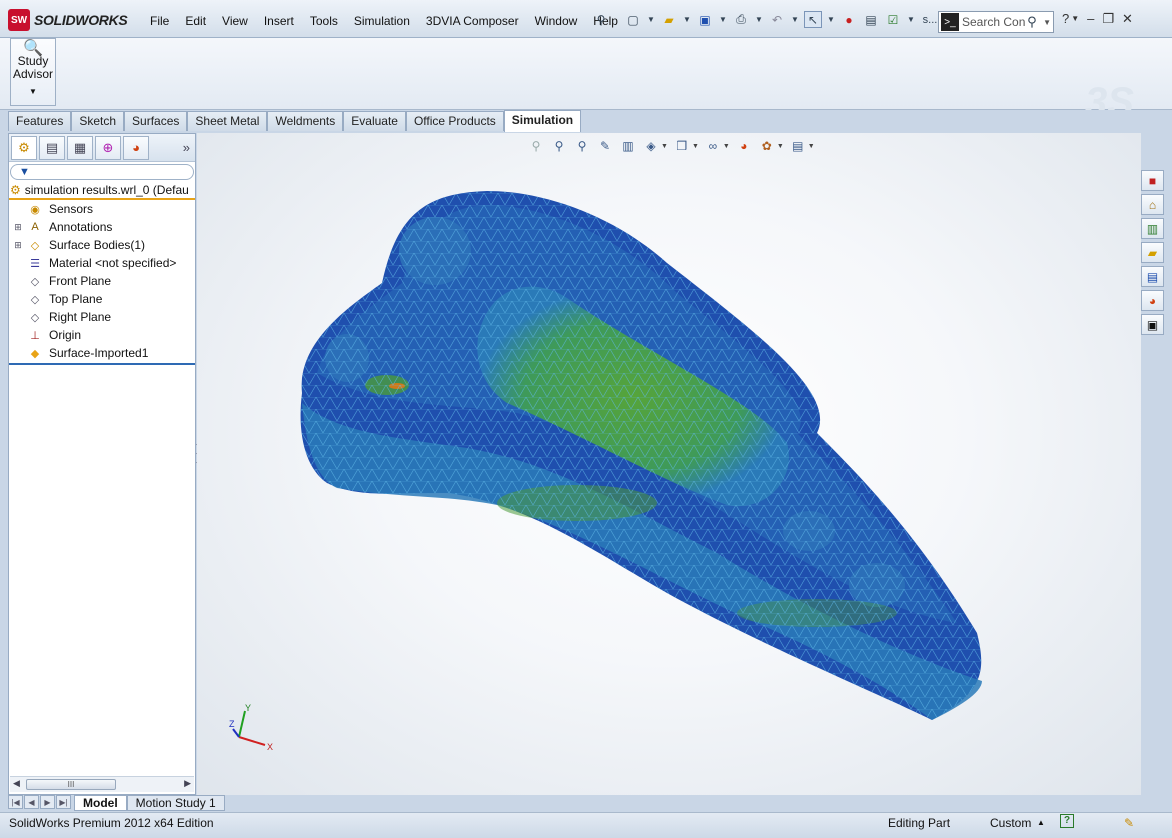  Describe the element at coordinates (559, 146) in the screenshot. I see `zoom-to-area-icon: ⚲` at that location.